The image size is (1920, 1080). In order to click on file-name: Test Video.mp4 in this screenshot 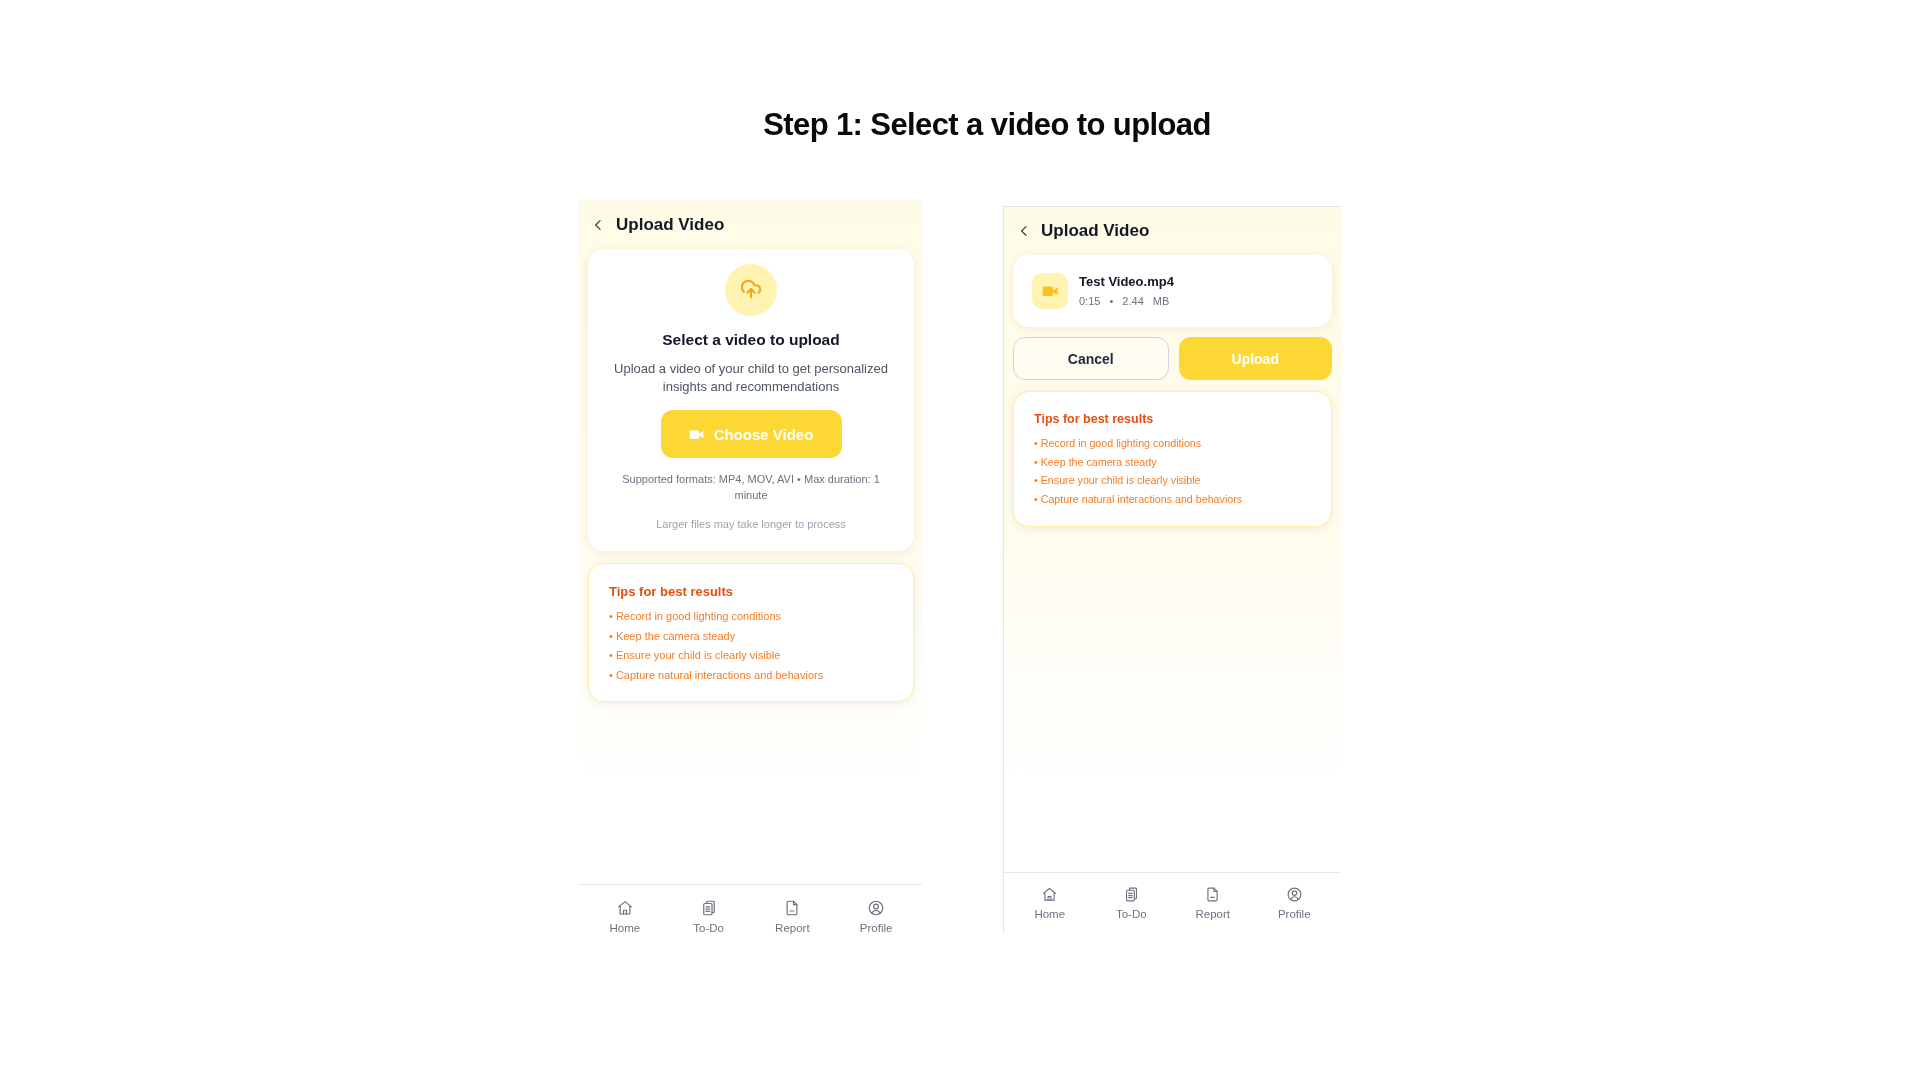, I will do `click(1126, 281)`.